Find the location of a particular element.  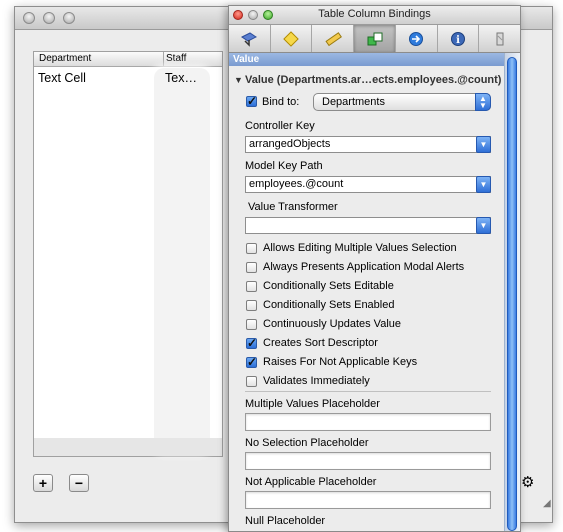

attributes-icon is located at coordinates (249, 39).